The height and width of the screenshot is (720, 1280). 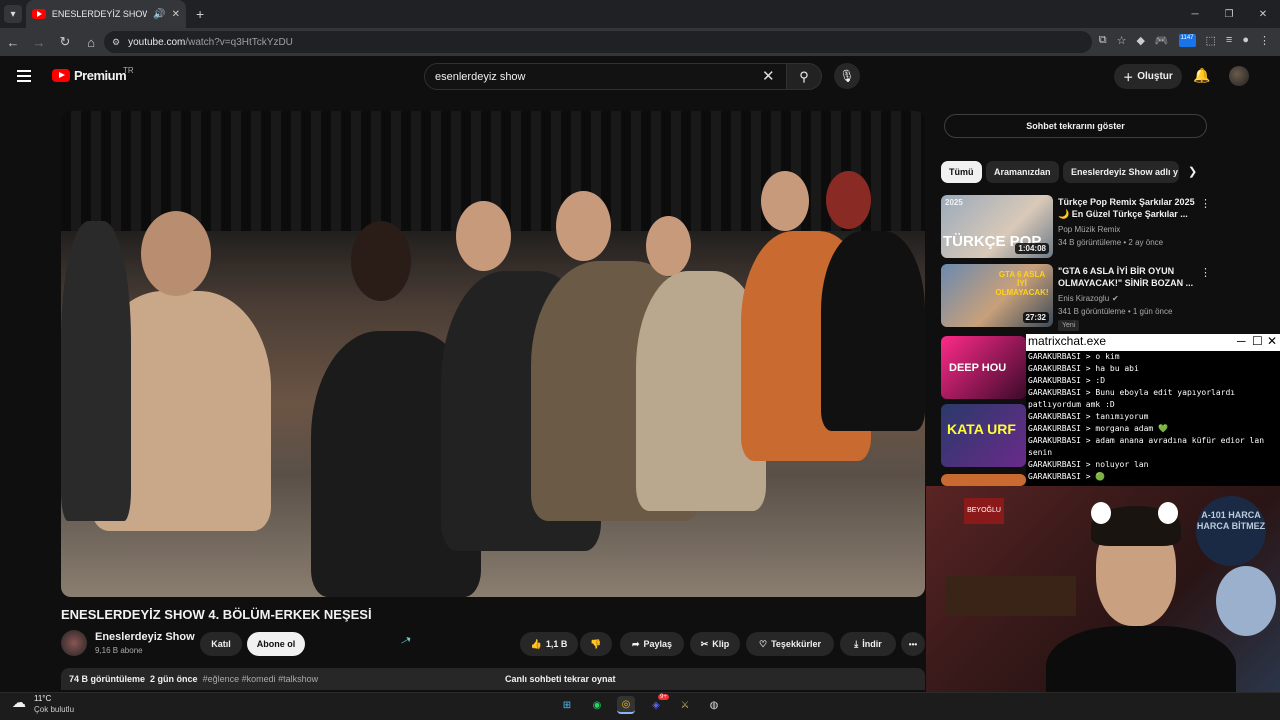 I want to click on search-button: ⚲, so click(x=804, y=76).